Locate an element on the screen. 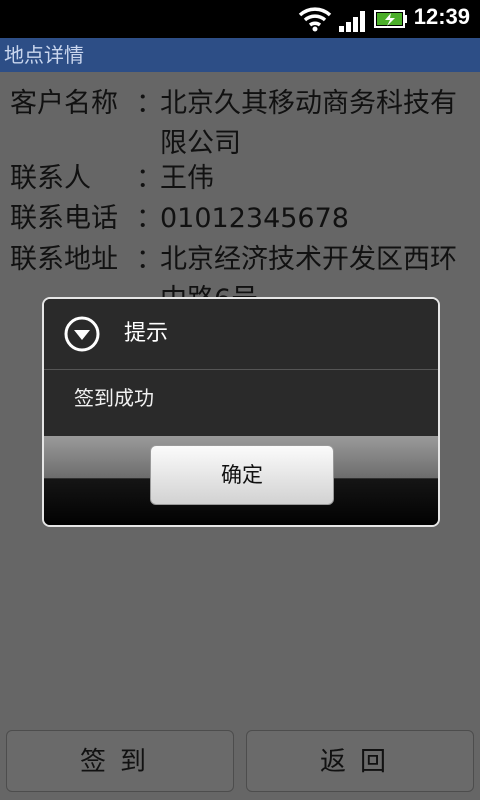 The image size is (480, 800). status-time: 12:39 is located at coordinates (441, 16).